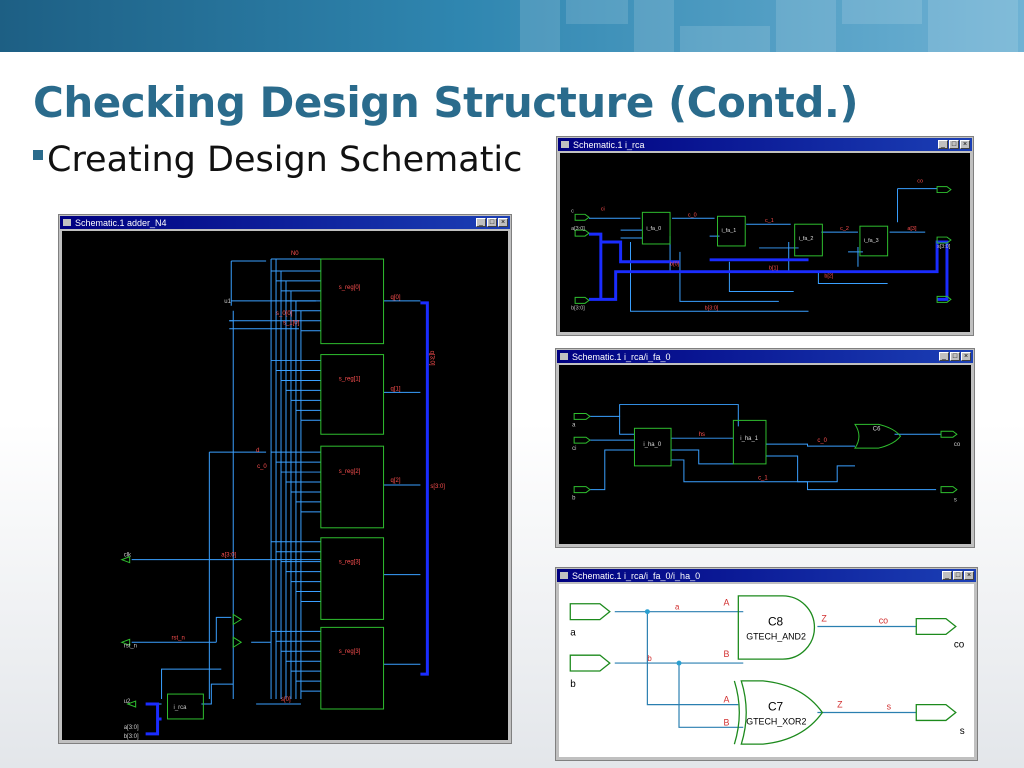 The height and width of the screenshot is (768, 1024). I want to click on port-label: rst_n, so click(130, 646).